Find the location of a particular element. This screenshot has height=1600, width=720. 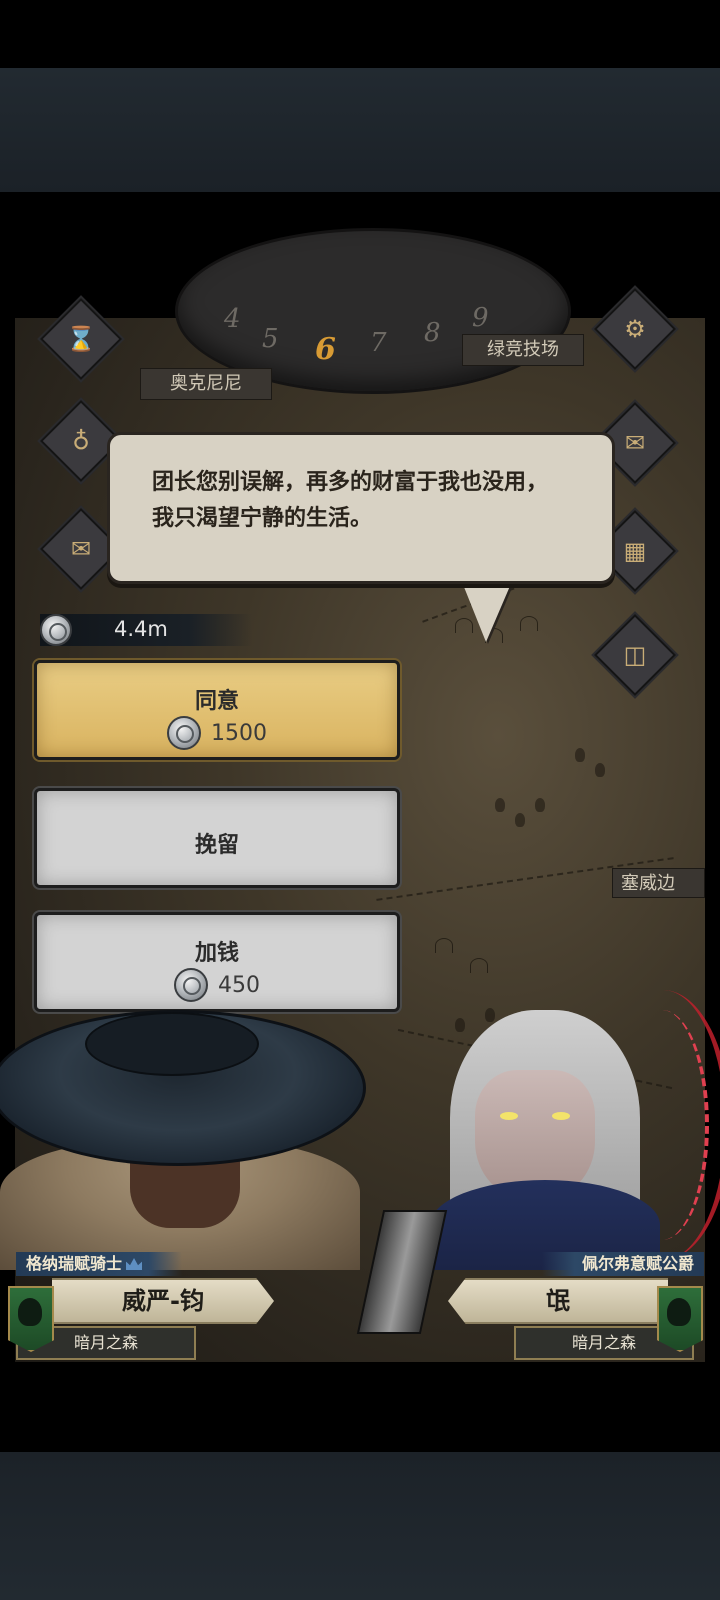

option-cost: 1500 is located at coordinates (217, 733).